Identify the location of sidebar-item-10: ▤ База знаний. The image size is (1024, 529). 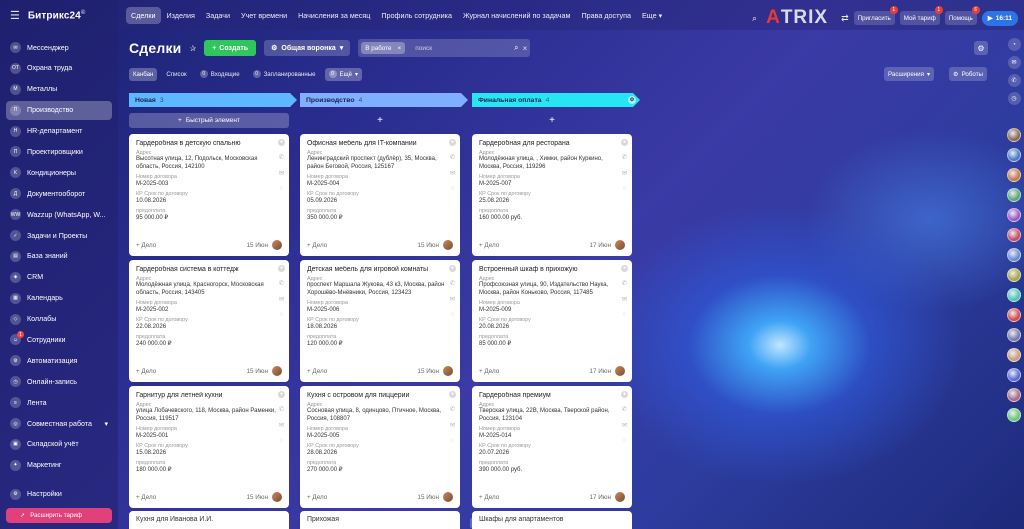
(59, 256).